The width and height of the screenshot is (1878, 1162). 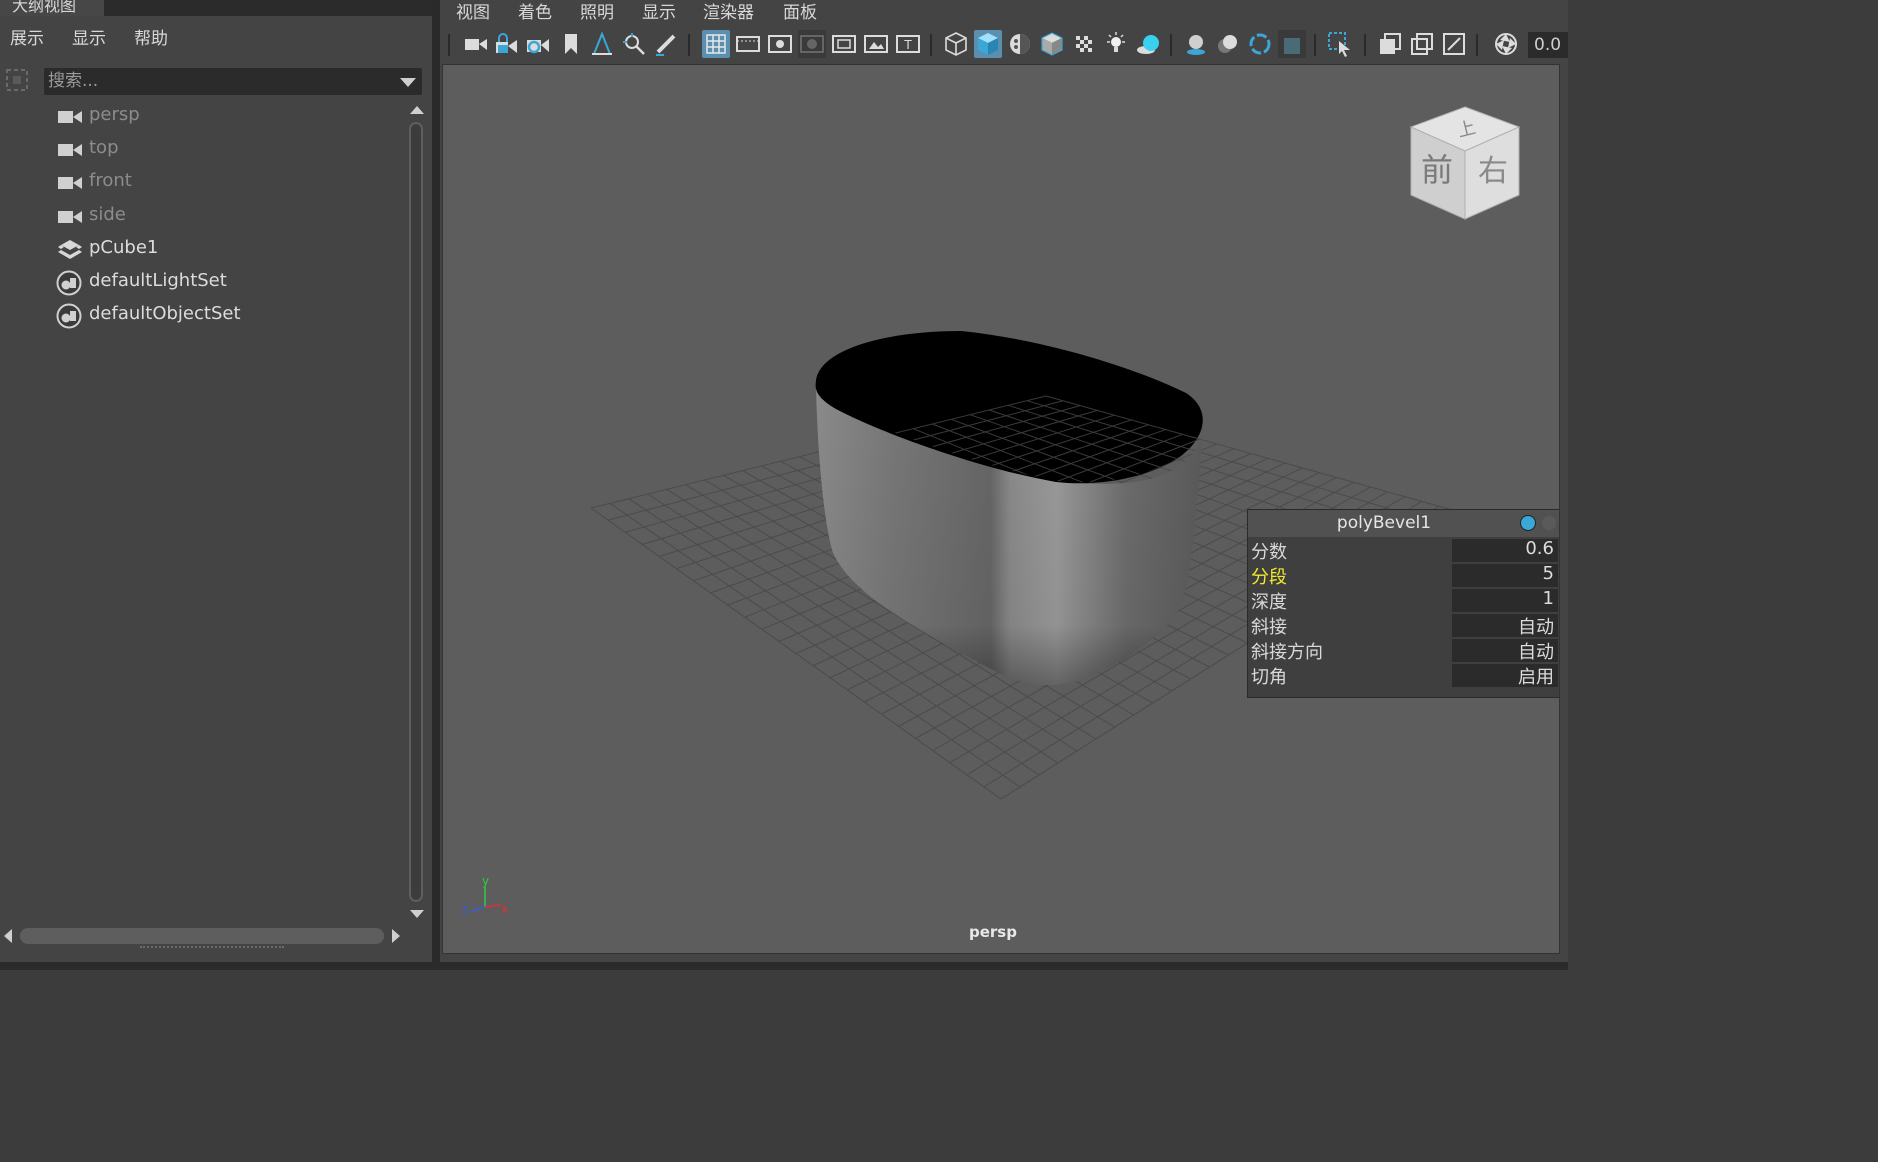 What do you see at coordinates (1228, 44) in the screenshot?
I see `motion-blur-icon` at bounding box center [1228, 44].